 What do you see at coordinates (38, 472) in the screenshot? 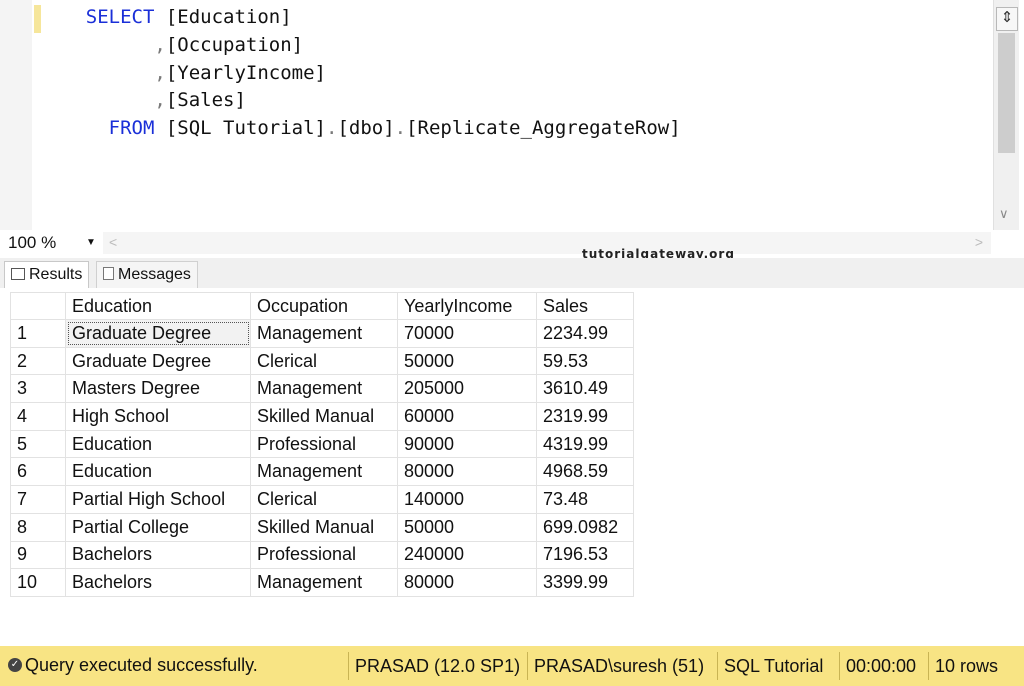
I see `row-number: 6` at bounding box center [38, 472].